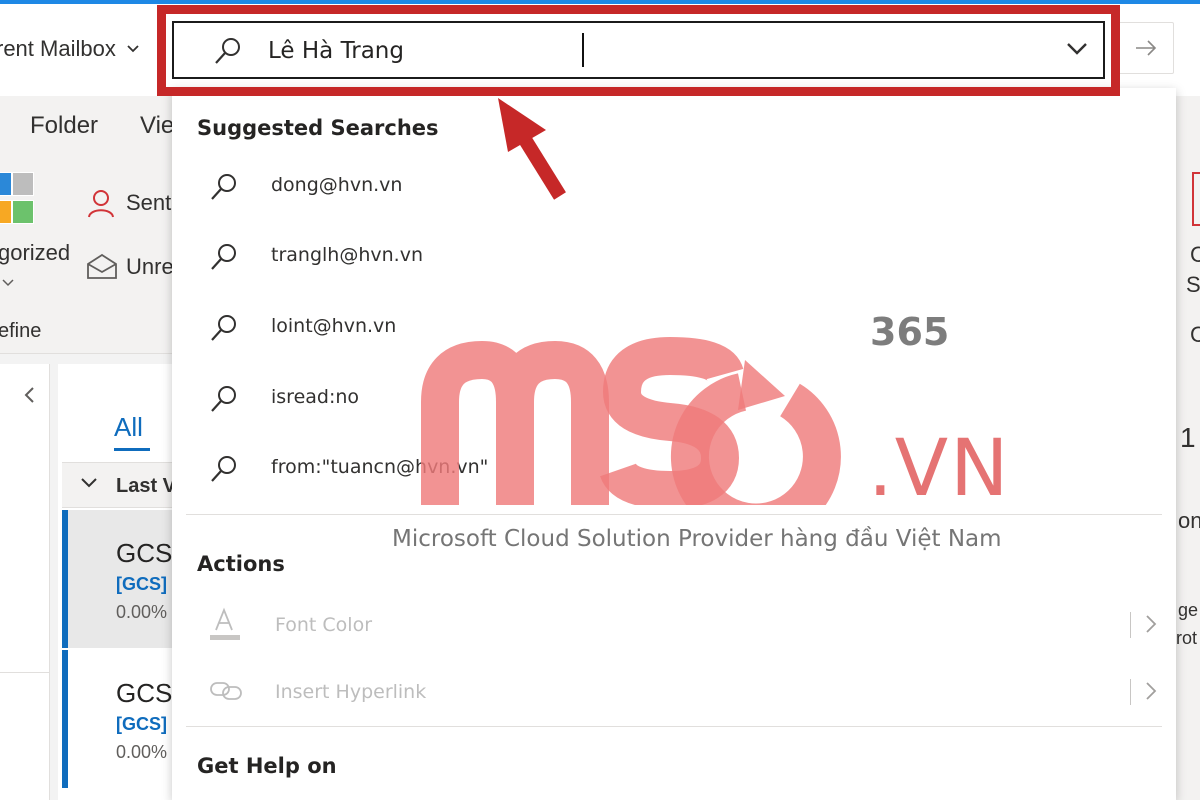 The width and height of the screenshot is (1200, 800). I want to click on reading-pane-text: 1, so click(1188, 437).